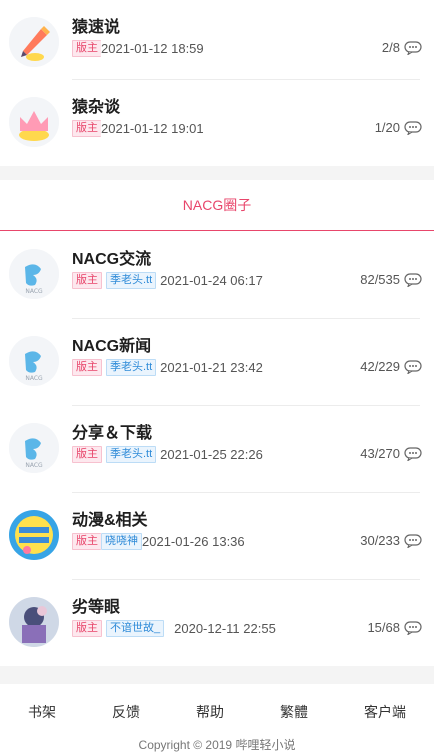 The width and height of the screenshot is (434, 754). I want to click on forum-count-text: 2/8, so click(390, 47).